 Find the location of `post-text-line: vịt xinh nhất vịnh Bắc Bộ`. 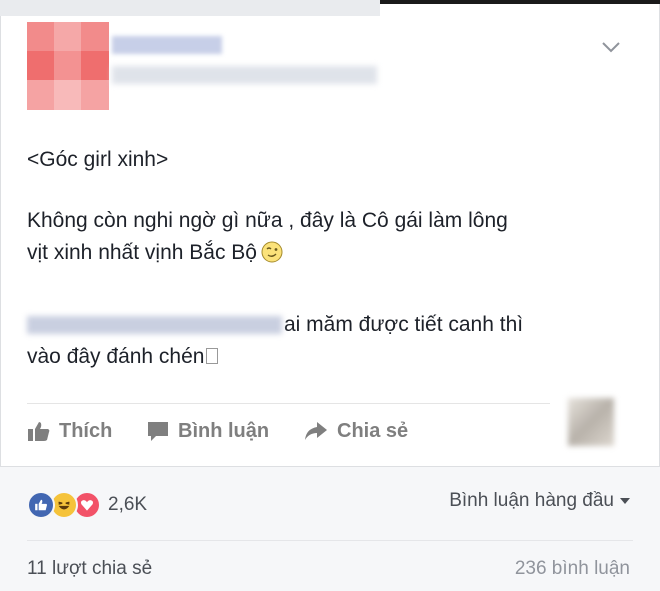

post-text-line: vịt xinh nhất vịnh Bắc Bộ is located at coordinates (155, 253).